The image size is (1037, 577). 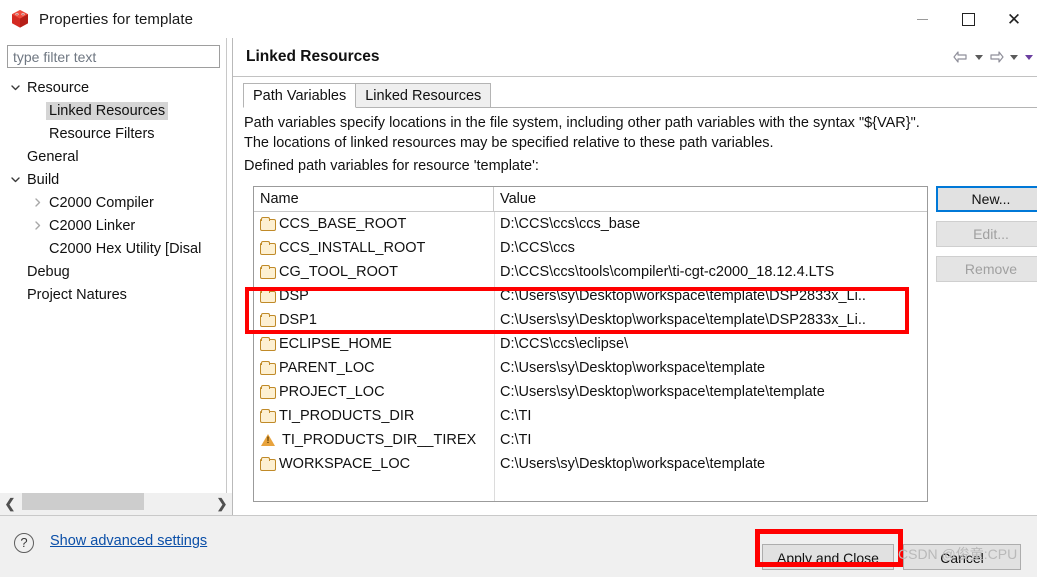 What do you see at coordinates (116, 156) in the screenshot?
I see `sidebar-item-general: General` at bounding box center [116, 156].